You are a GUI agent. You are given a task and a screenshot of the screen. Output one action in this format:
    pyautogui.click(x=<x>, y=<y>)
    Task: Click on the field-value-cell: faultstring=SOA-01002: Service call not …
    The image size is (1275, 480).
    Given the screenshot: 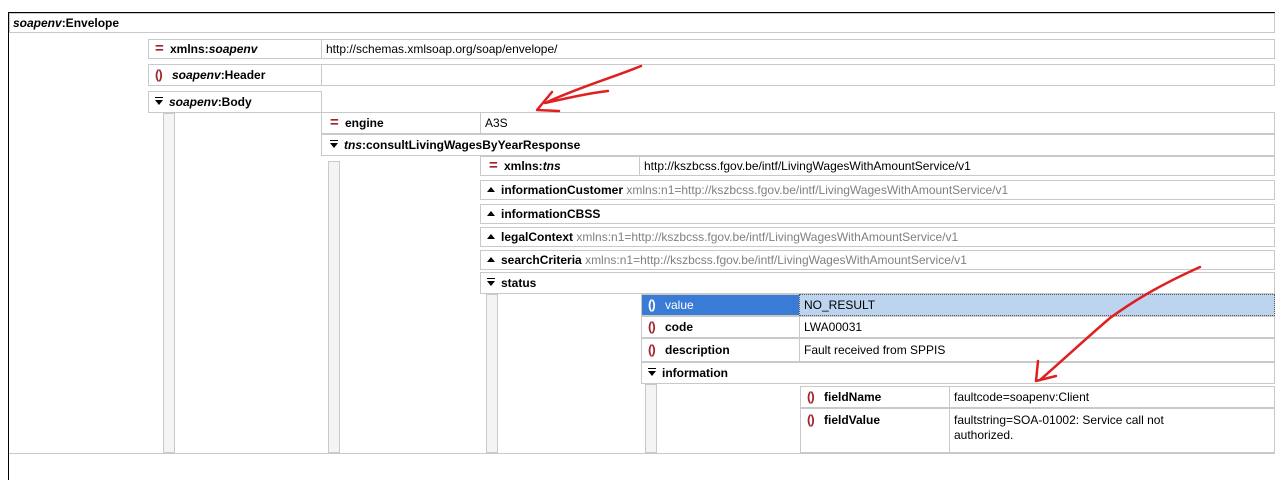 What is the action you would take?
    pyautogui.click(x=1112, y=430)
    